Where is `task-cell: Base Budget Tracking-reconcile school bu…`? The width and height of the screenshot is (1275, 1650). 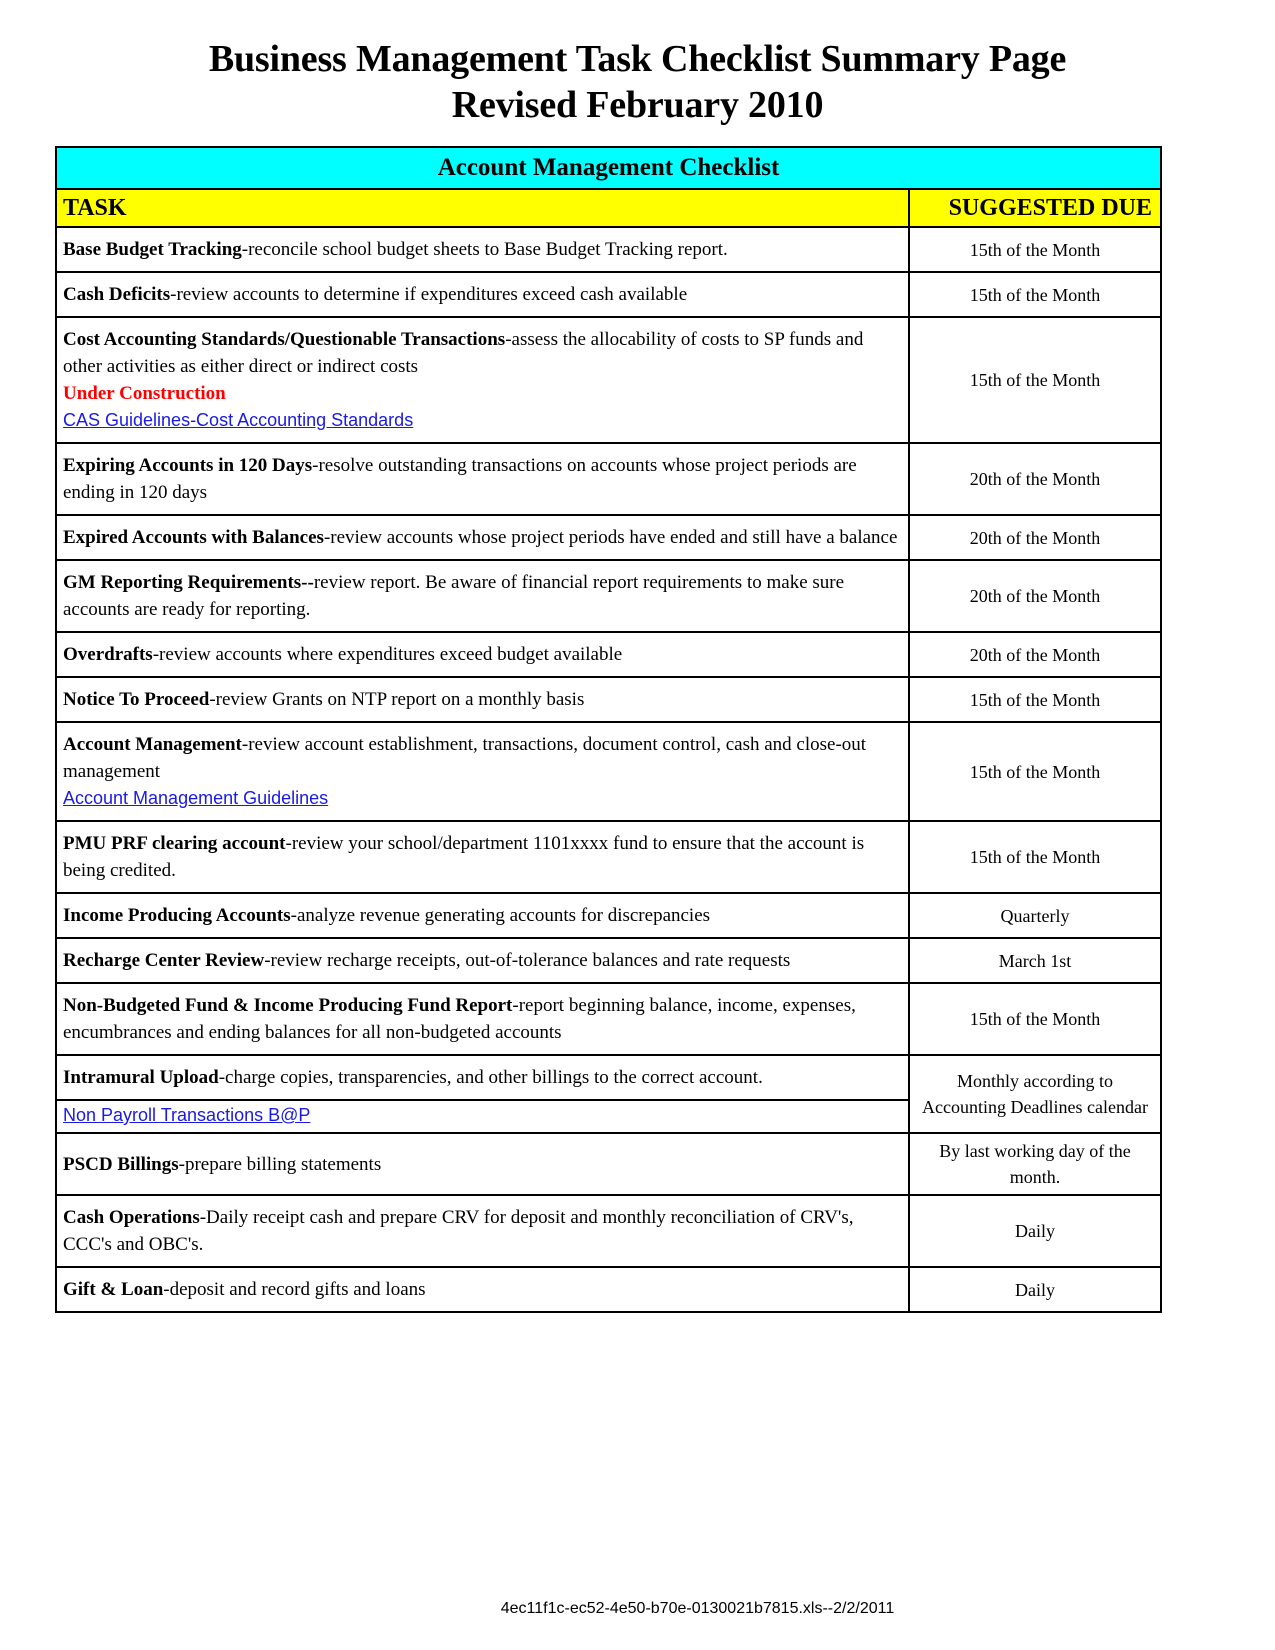 task-cell: Base Budget Tracking-reconcile school bu… is located at coordinates (482, 249).